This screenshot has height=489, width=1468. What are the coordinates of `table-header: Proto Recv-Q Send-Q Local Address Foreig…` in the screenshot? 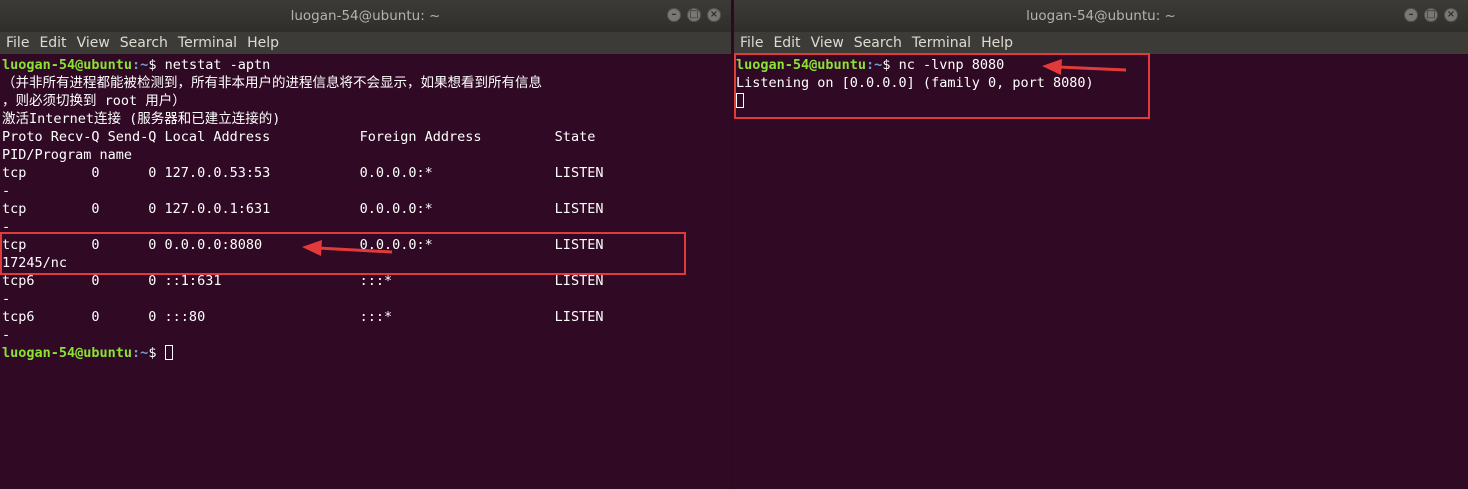 It's located at (299, 137).